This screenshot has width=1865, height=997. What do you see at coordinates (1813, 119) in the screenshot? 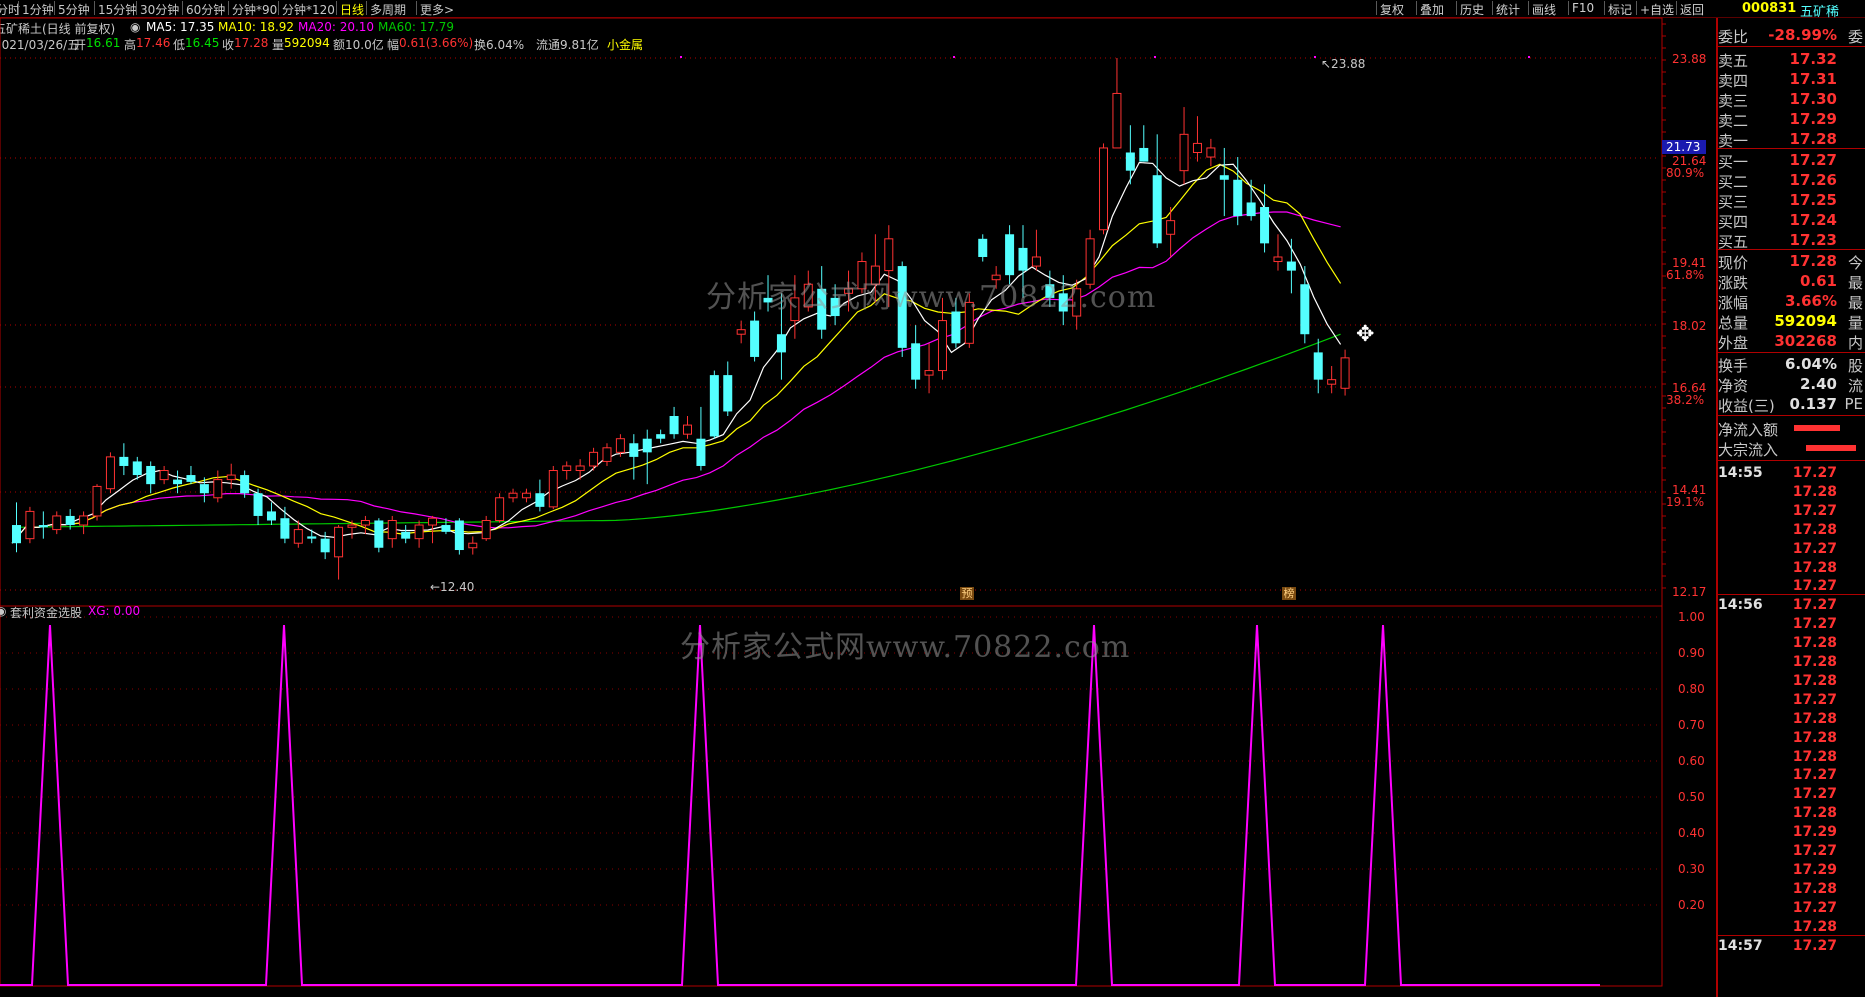
I see `row-value: 17.29` at bounding box center [1813, 119].